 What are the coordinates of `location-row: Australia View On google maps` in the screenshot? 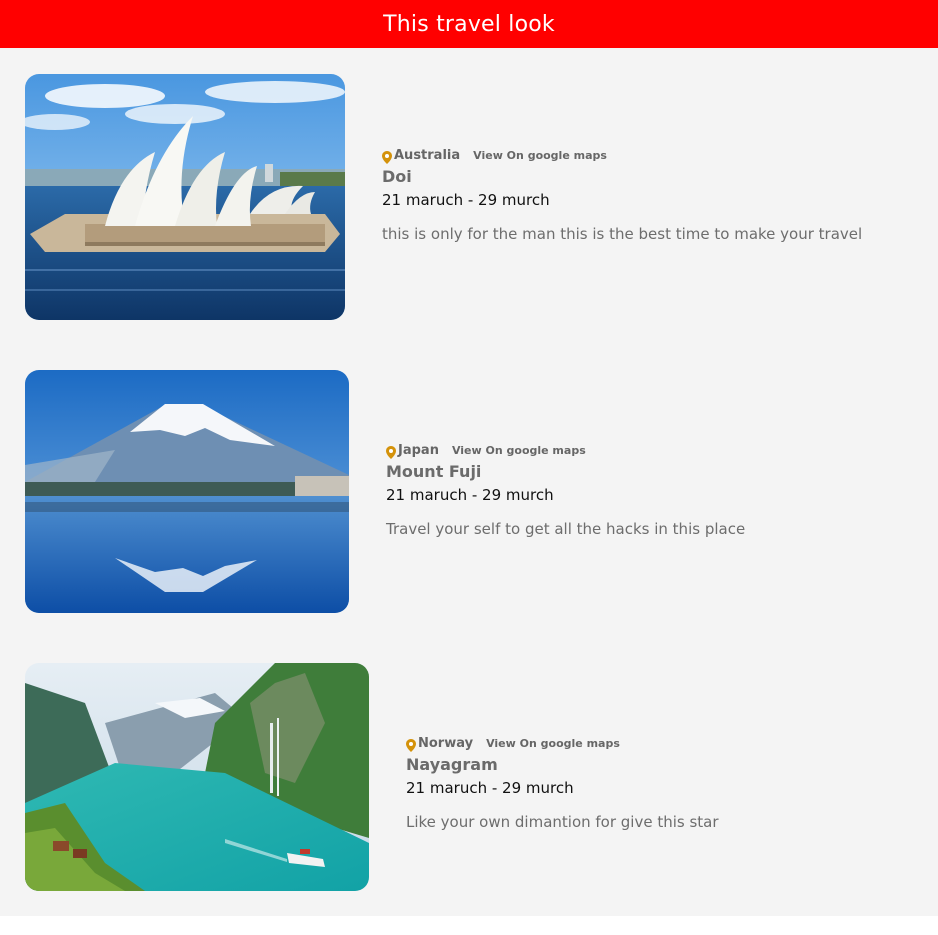 It's located at (622, 155).